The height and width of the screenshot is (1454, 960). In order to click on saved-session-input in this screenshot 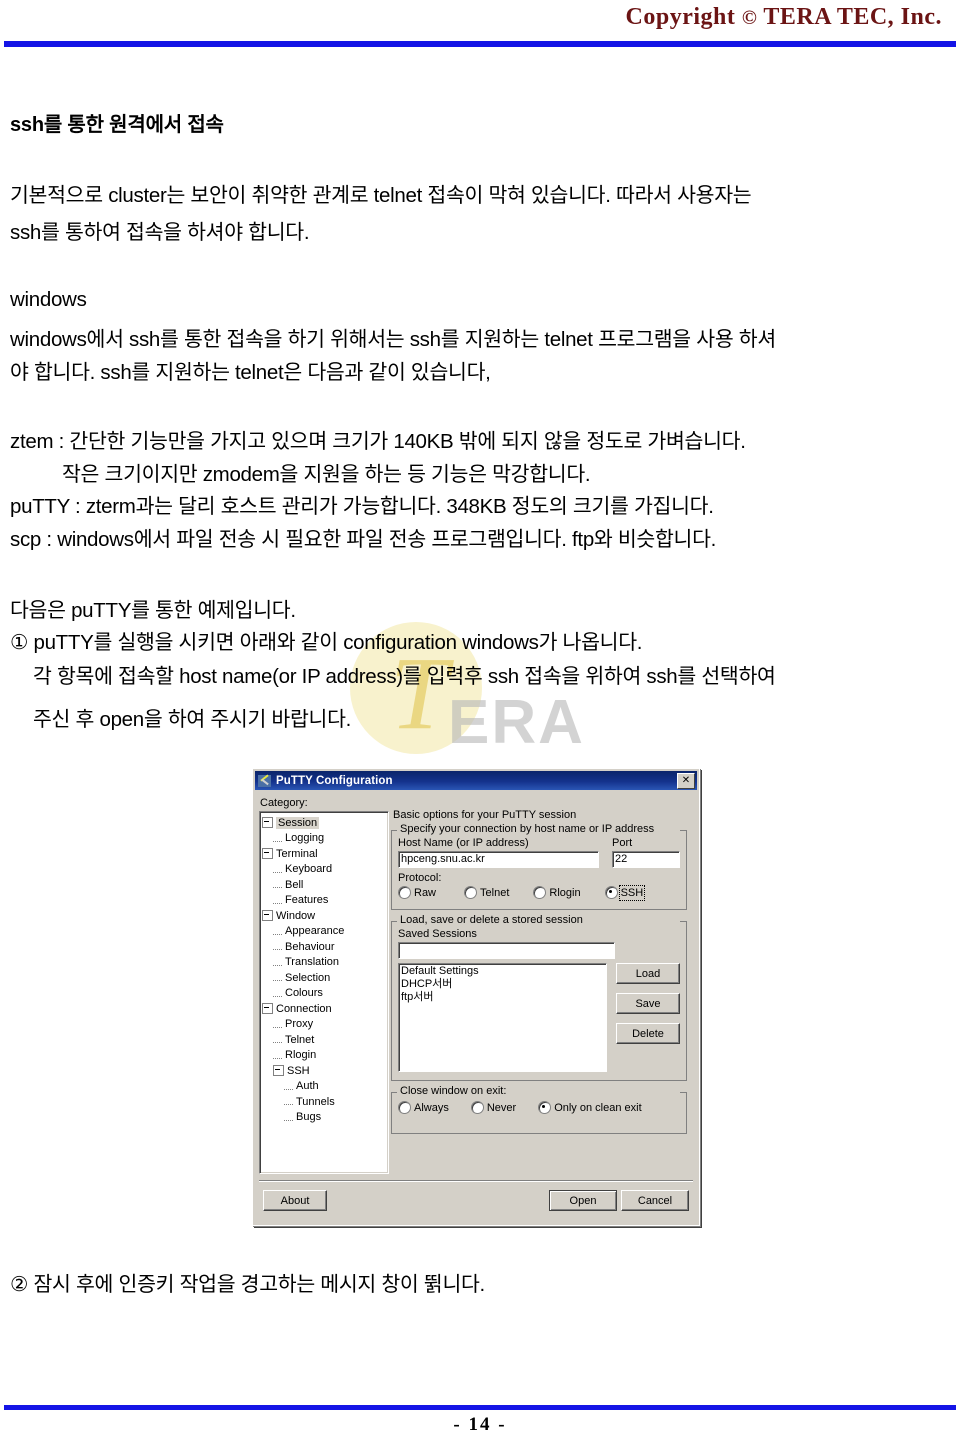, I will do `click(506, 950)`.